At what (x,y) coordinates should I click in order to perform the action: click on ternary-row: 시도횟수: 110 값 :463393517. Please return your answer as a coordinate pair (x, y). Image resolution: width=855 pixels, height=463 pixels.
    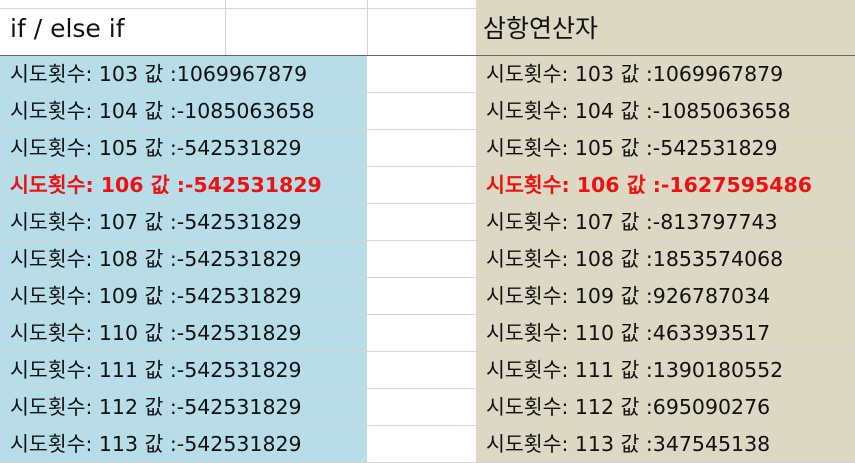
    Looking at the image, I should click on (665, 333).